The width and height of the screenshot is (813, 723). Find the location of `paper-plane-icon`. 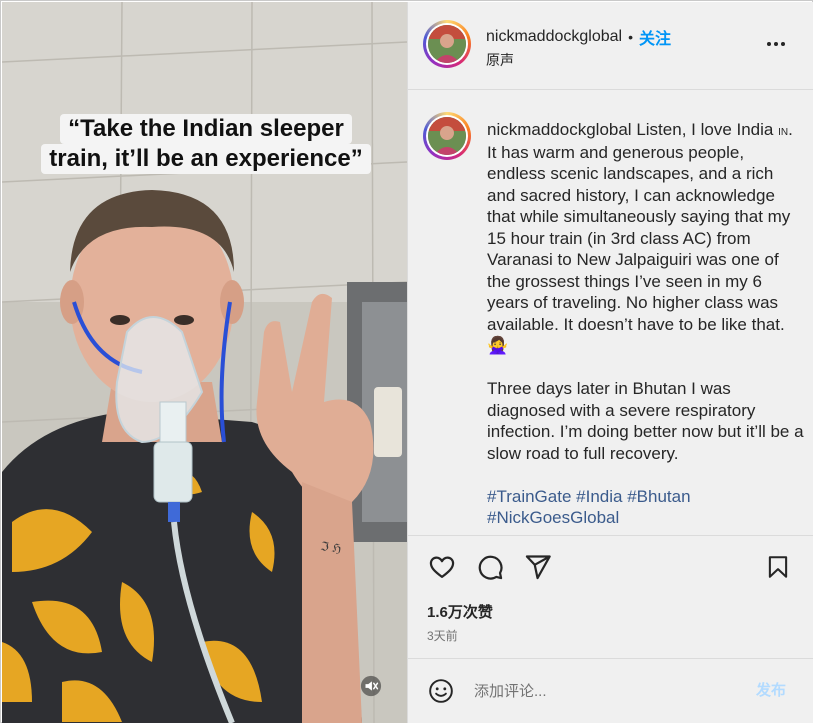

paper-plane-icon is located at coordinates (538, 567).